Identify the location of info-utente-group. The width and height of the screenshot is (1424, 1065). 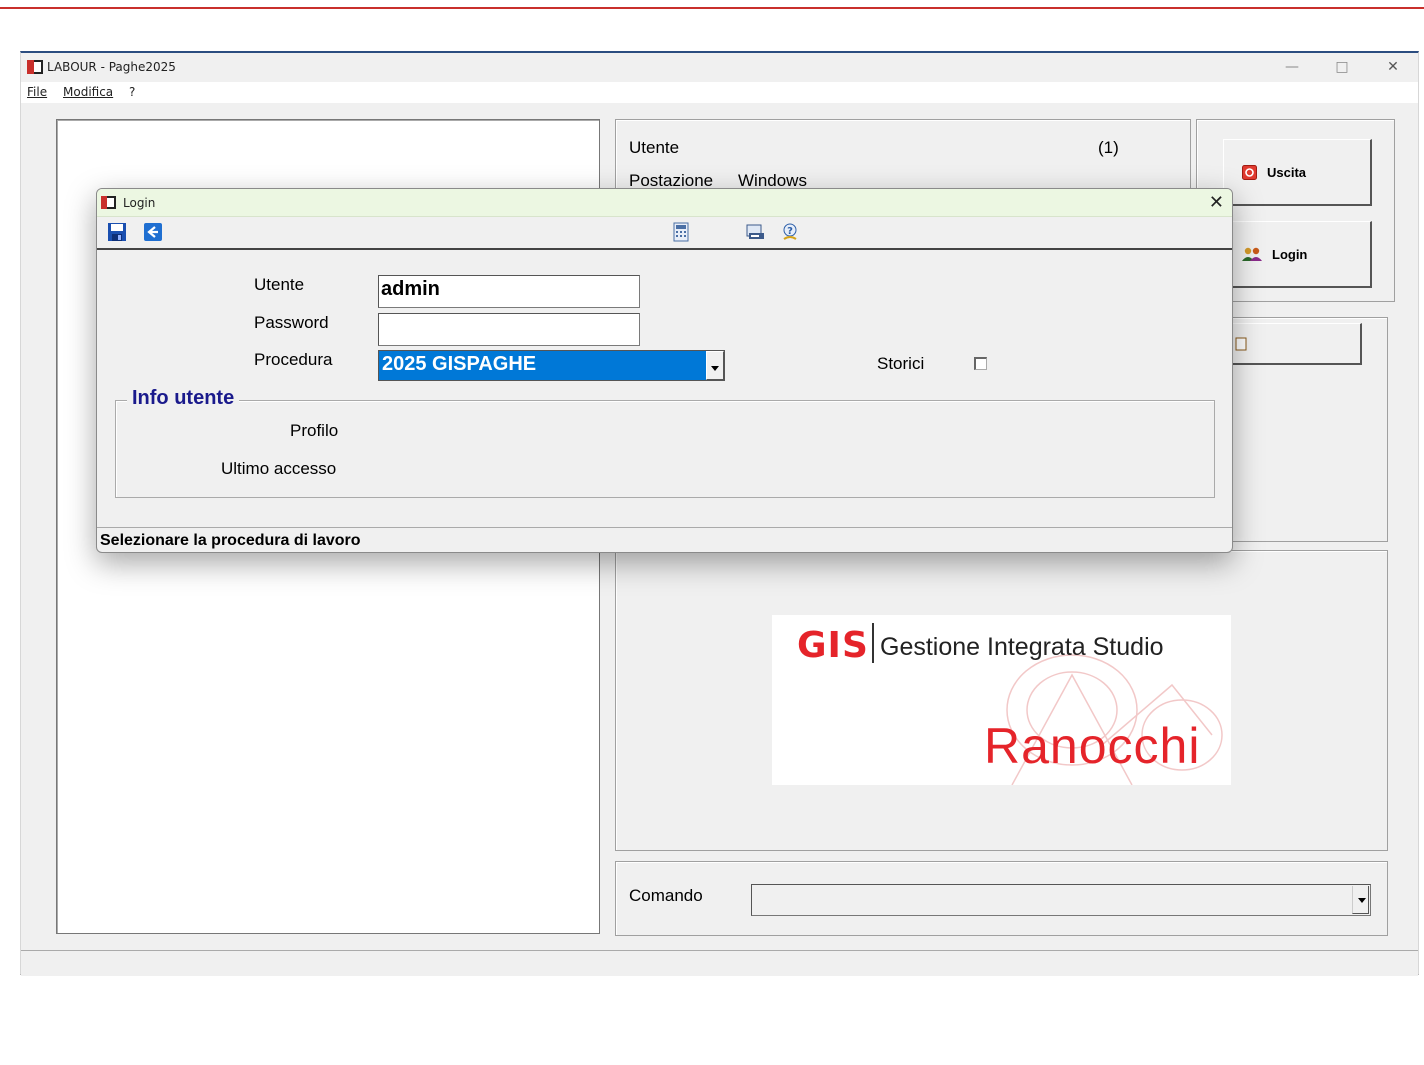
(665, 449).